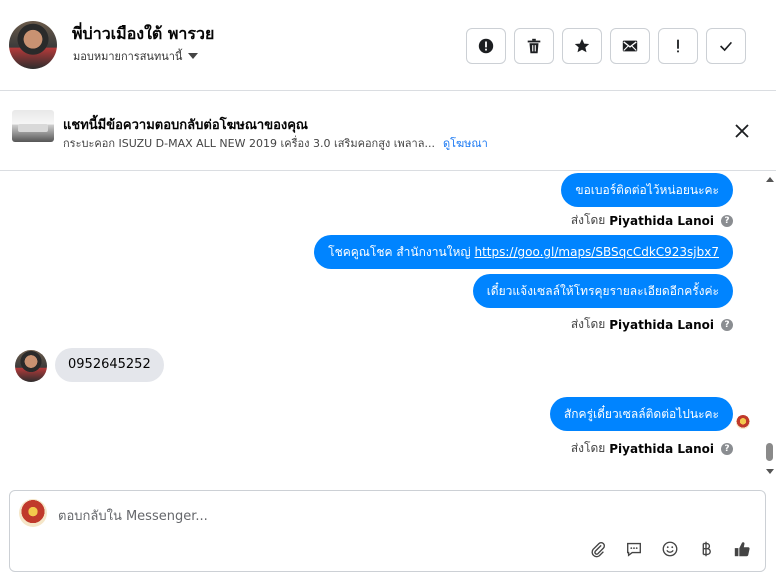  I want to click on ad-thumbnail, so click(33, 126).